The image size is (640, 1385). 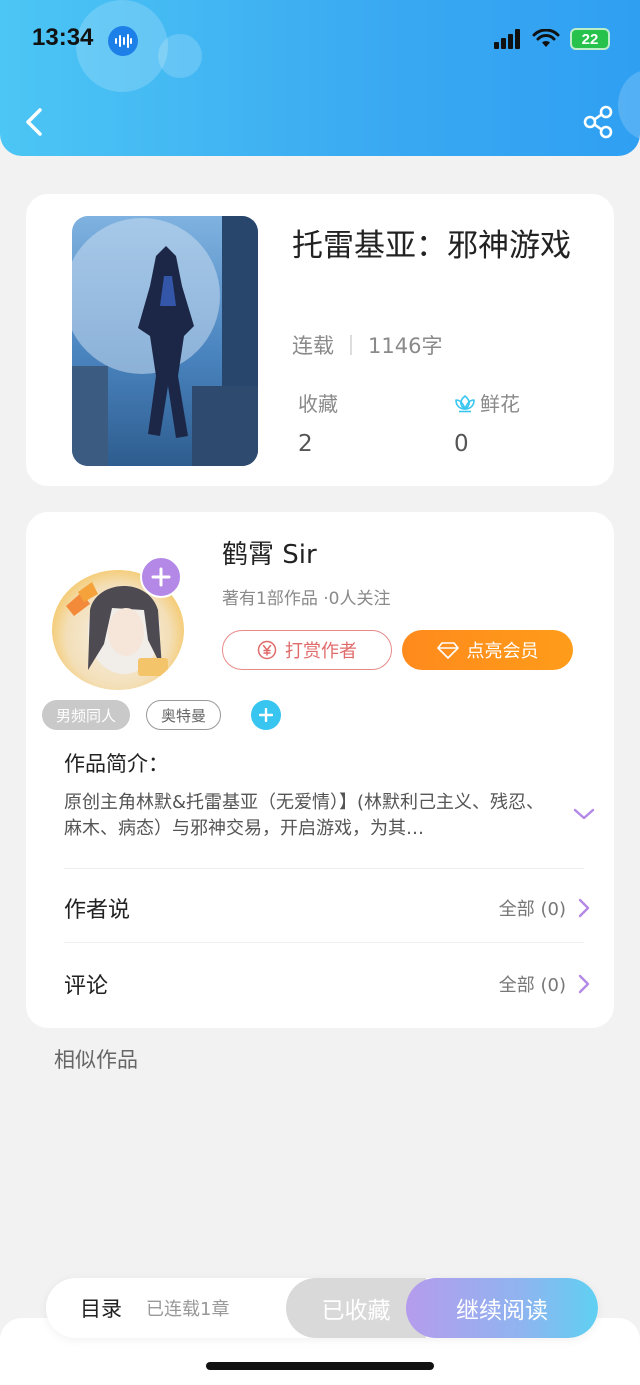 I want to click on comments-row: 评论 全部 (0), so click(x=327, y=984).